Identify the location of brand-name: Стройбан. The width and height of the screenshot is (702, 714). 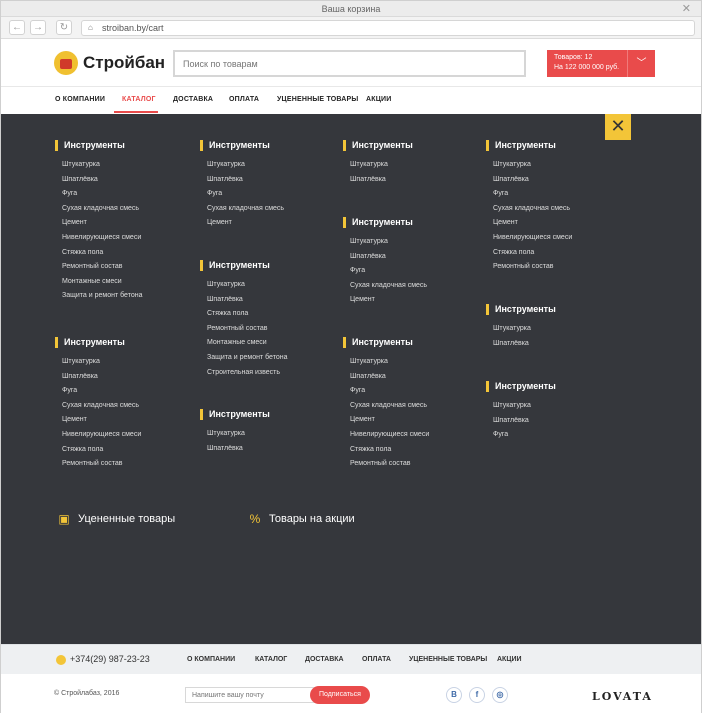
(124, 63).